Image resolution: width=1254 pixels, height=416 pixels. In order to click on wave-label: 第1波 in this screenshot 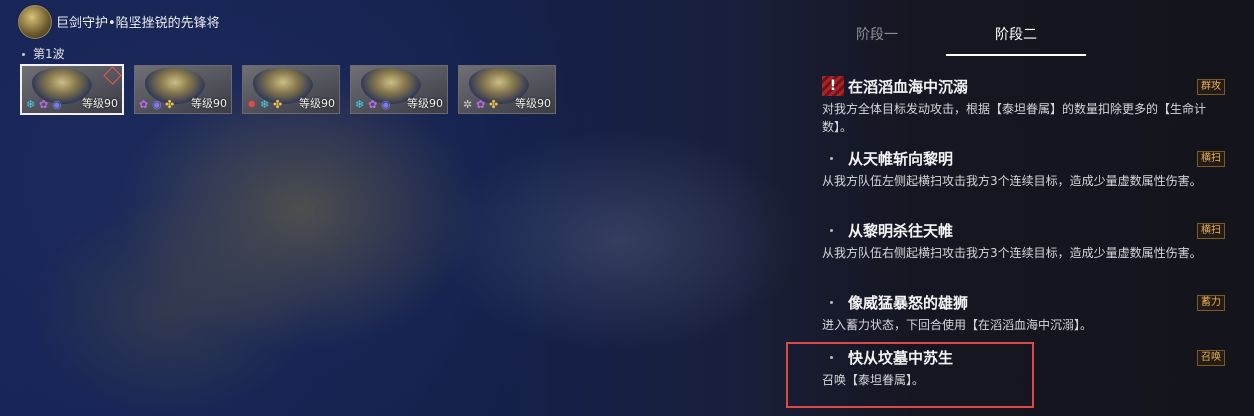, I will do `click(43, 53)`.